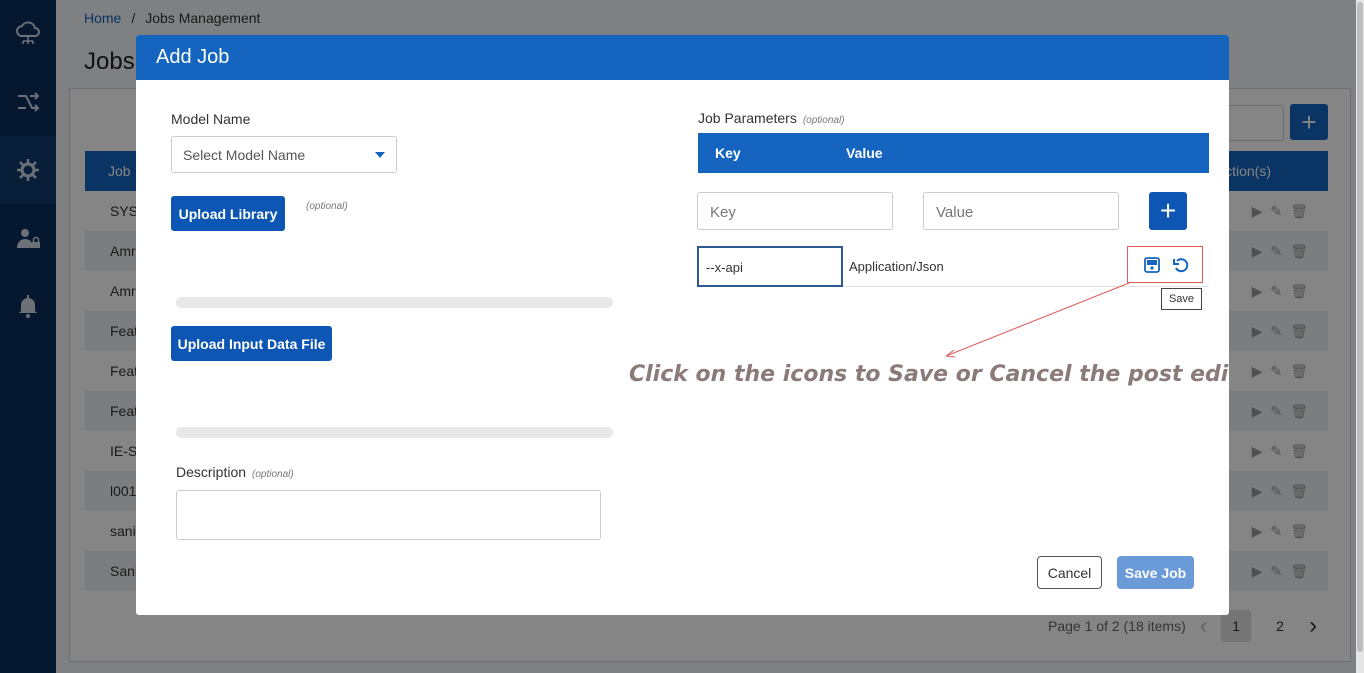 Image resolution: width=1364 pixels, height=673 pixels. I want to click on save-job-button: Save Job, so click(1155, 572).